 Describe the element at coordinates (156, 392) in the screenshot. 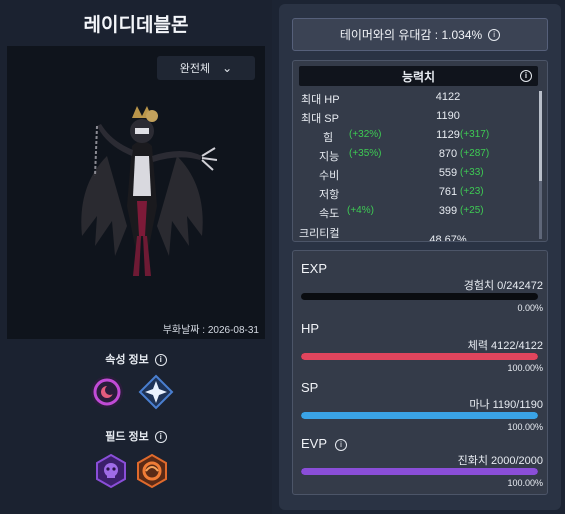

I see `light-element-icon` at that location.